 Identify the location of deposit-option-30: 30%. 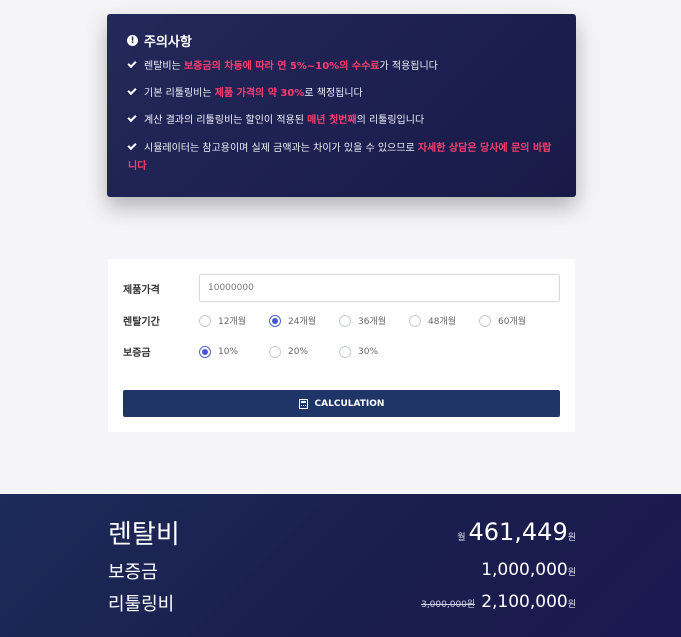
(358, 352).